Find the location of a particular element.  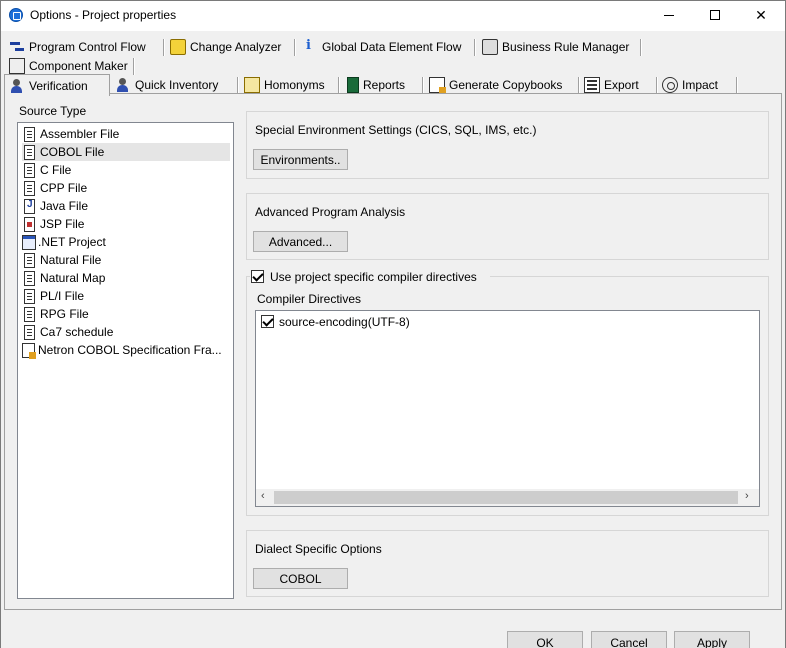

component-icon is located at coordinates (17, 65).